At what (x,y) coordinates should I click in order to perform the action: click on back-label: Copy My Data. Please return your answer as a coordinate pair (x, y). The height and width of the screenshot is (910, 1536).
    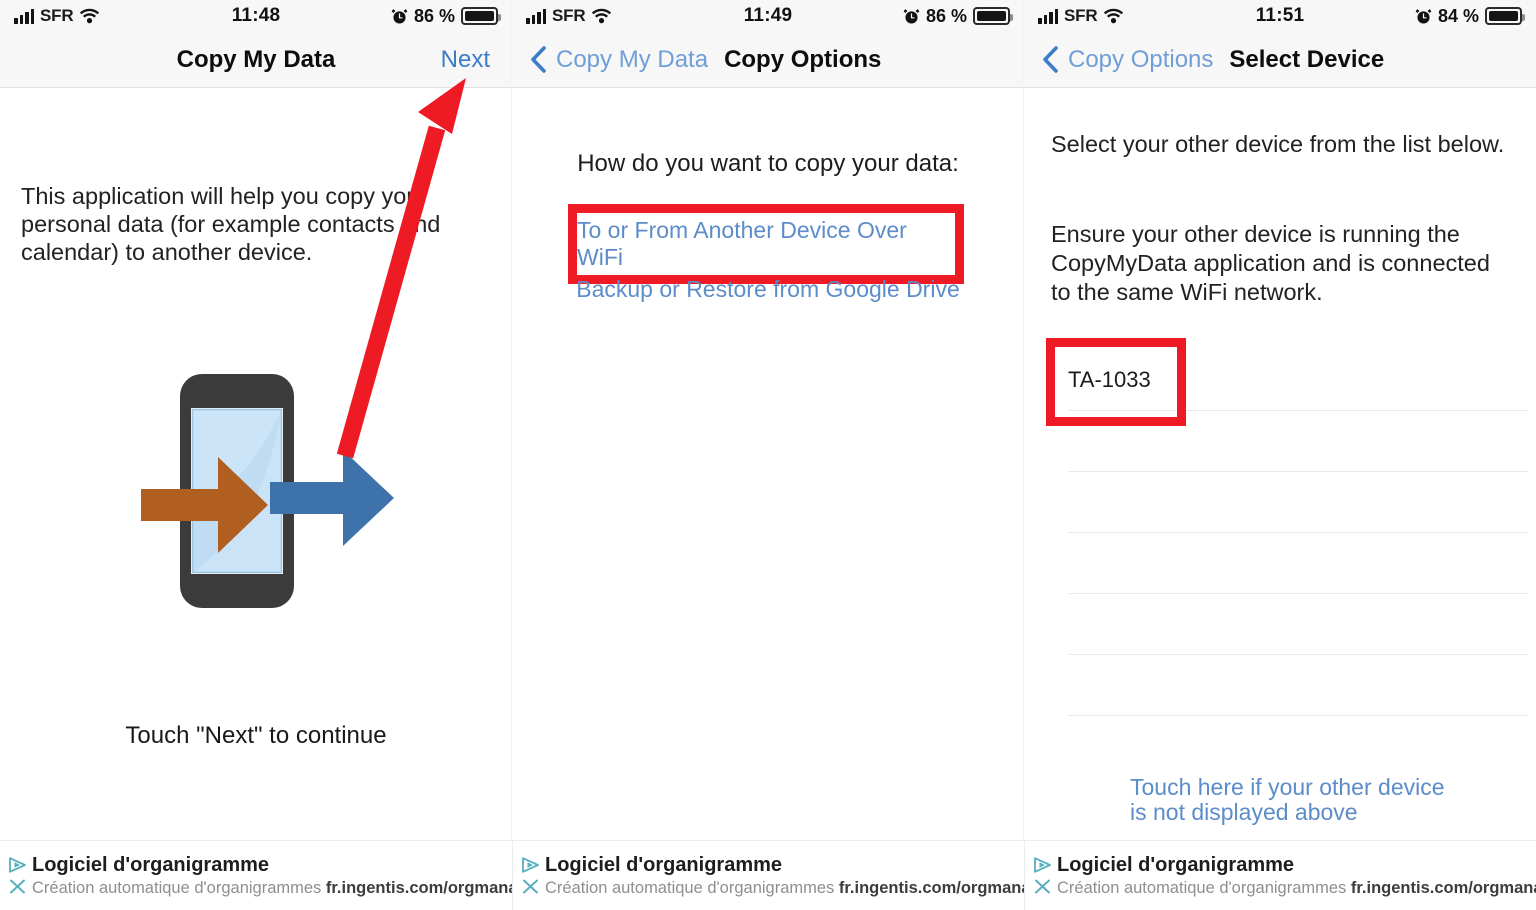
    Looking at the image, I should click on (632, 60).